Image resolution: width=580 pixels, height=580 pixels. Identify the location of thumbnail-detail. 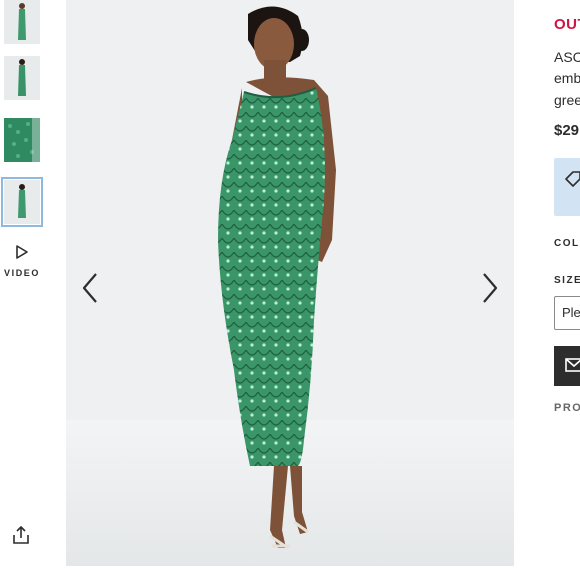
(22, 140).